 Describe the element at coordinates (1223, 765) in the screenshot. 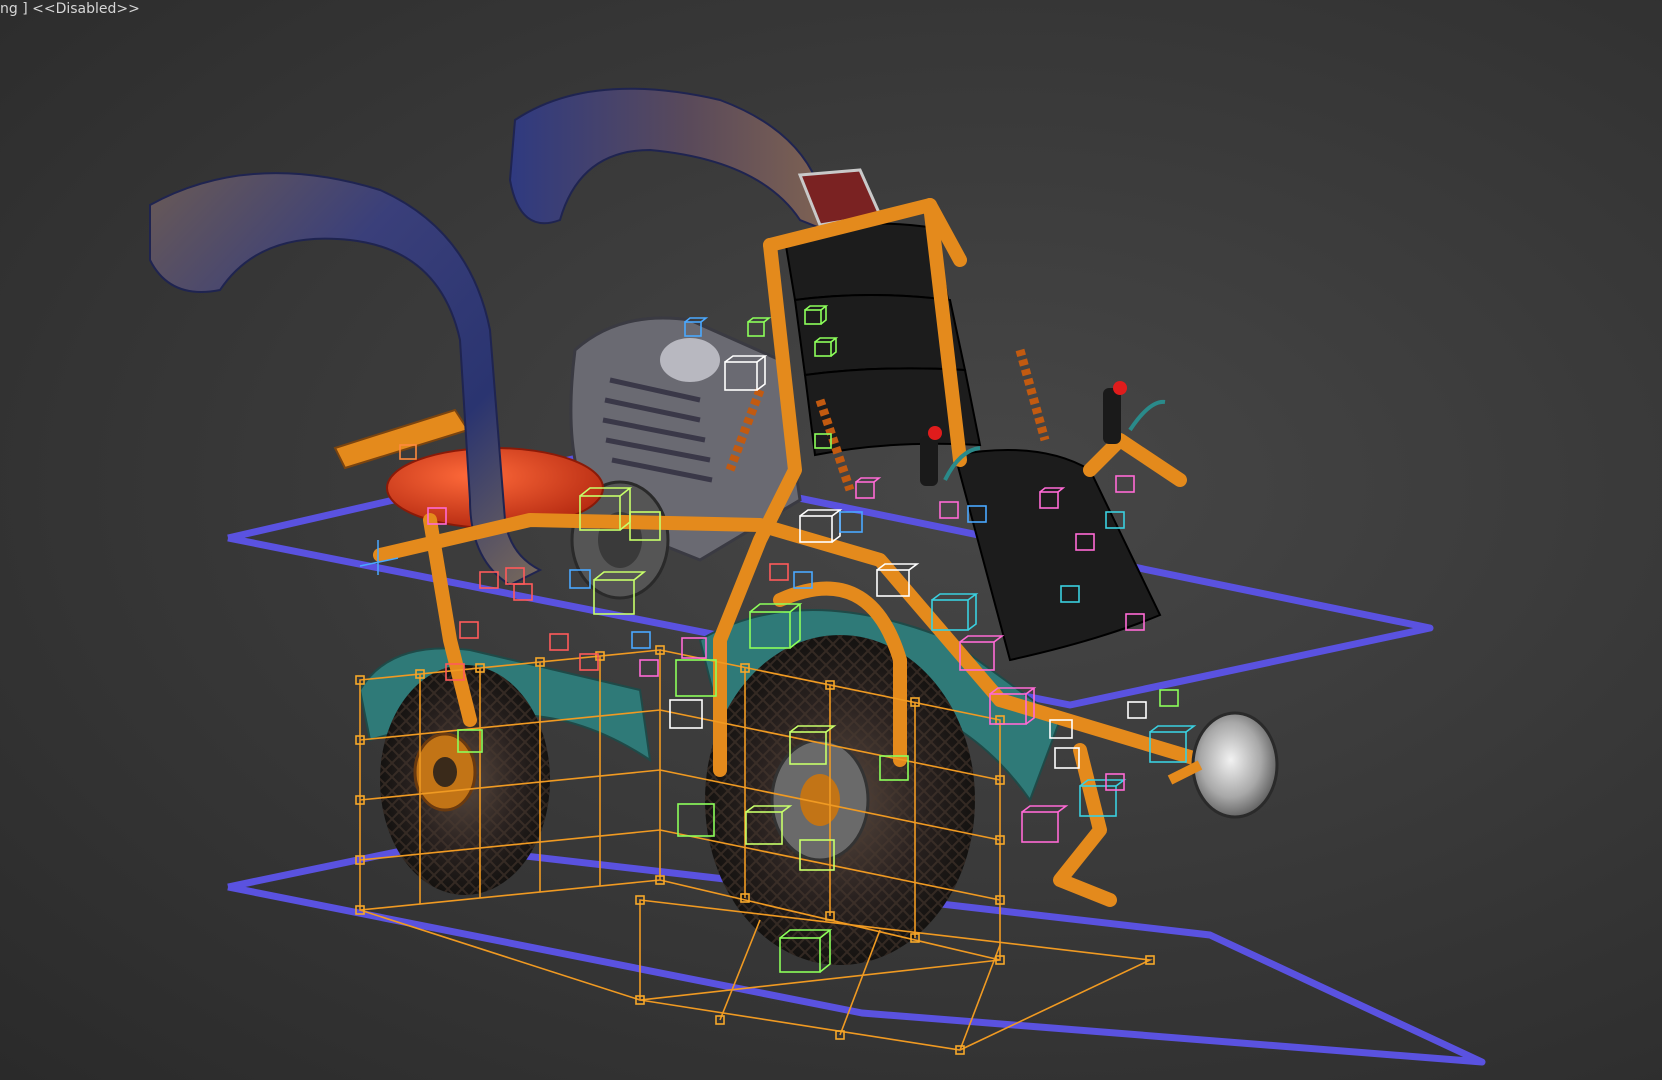

I see `headlight` at that location.